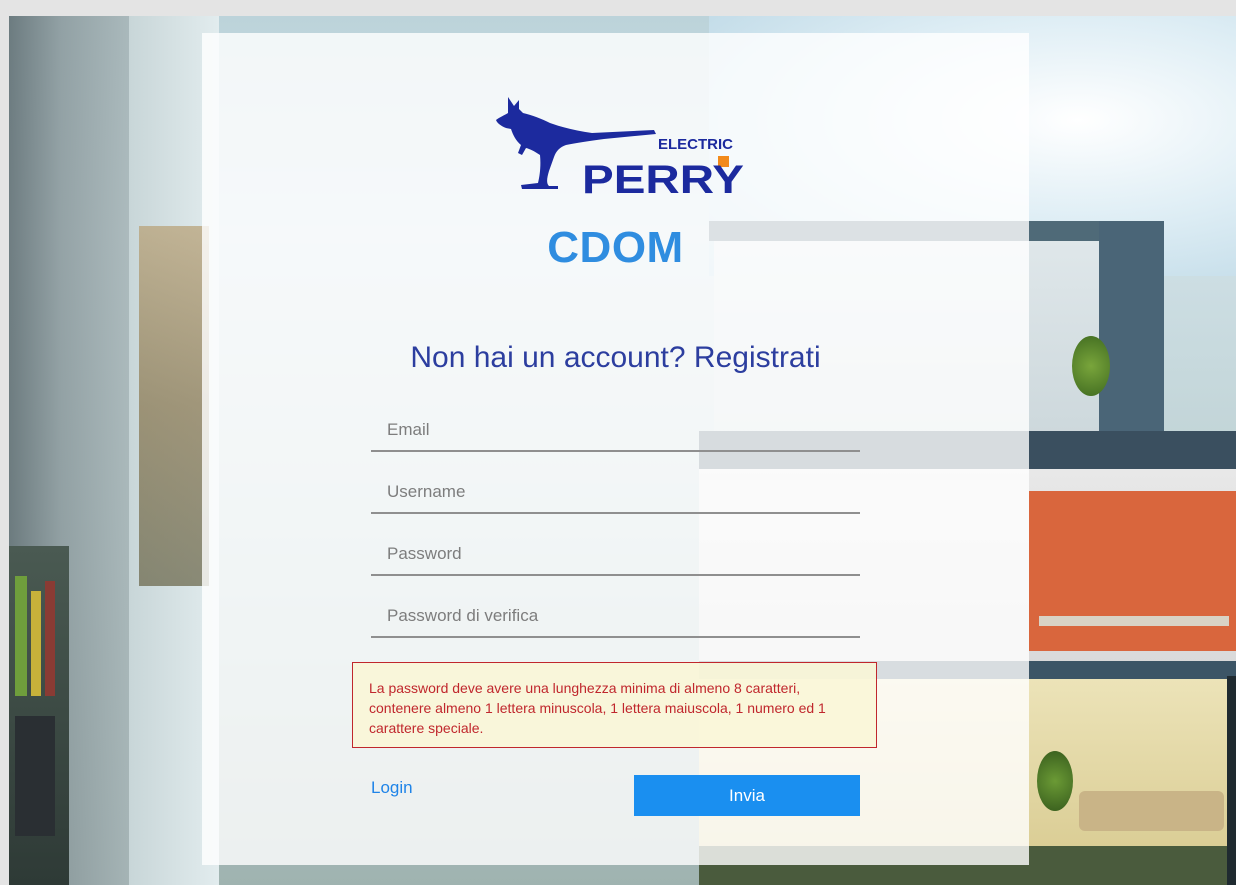  What do you see at coordinates (615, 357) in the screenshot?
I see `register-heading: Non hai un account? Registrati` at bounding box center [615, 357].